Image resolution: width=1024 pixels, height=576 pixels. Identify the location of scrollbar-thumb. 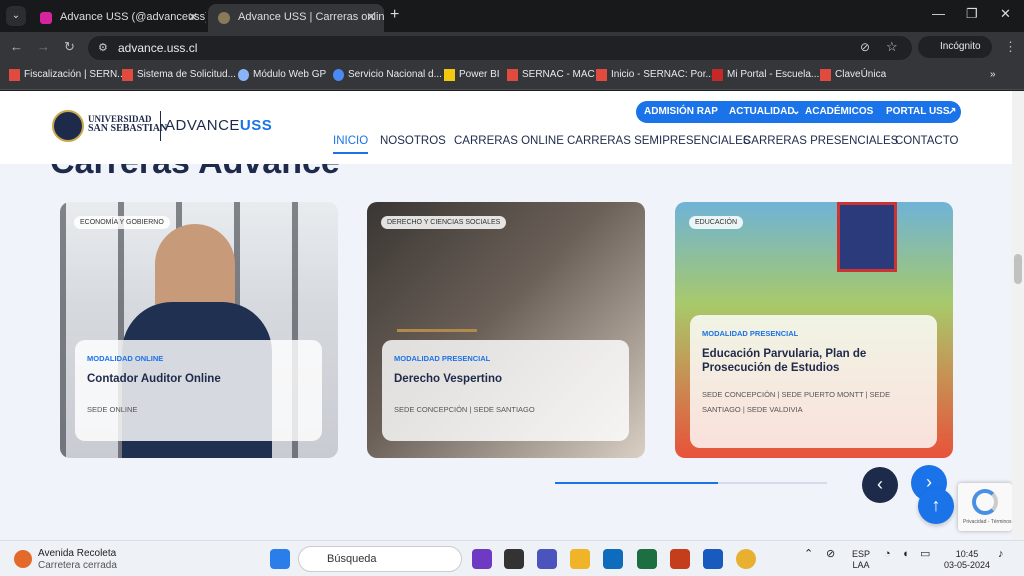
(1018, 269).